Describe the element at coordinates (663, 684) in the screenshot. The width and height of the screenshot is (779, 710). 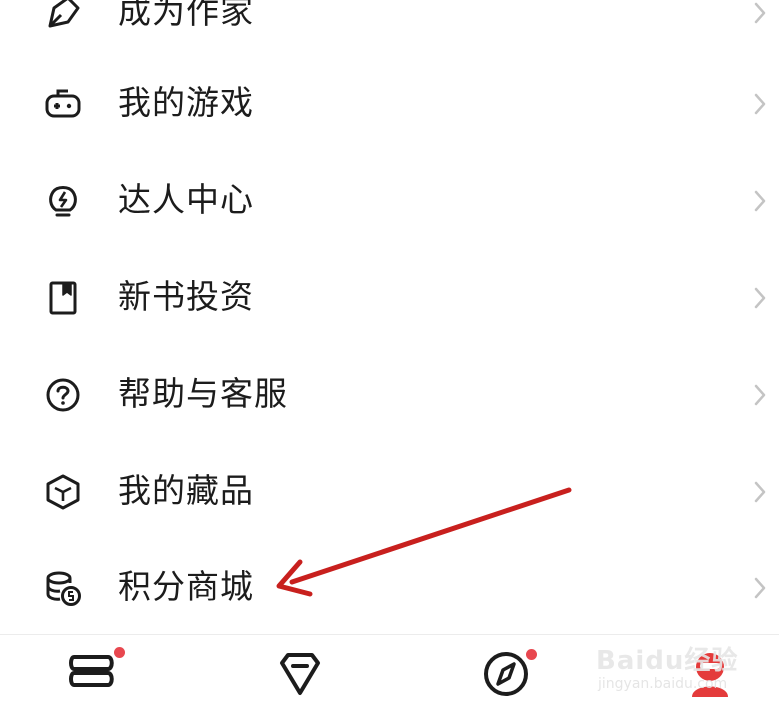
I see `watermark-url: jingyan.baidu.com` at that location.